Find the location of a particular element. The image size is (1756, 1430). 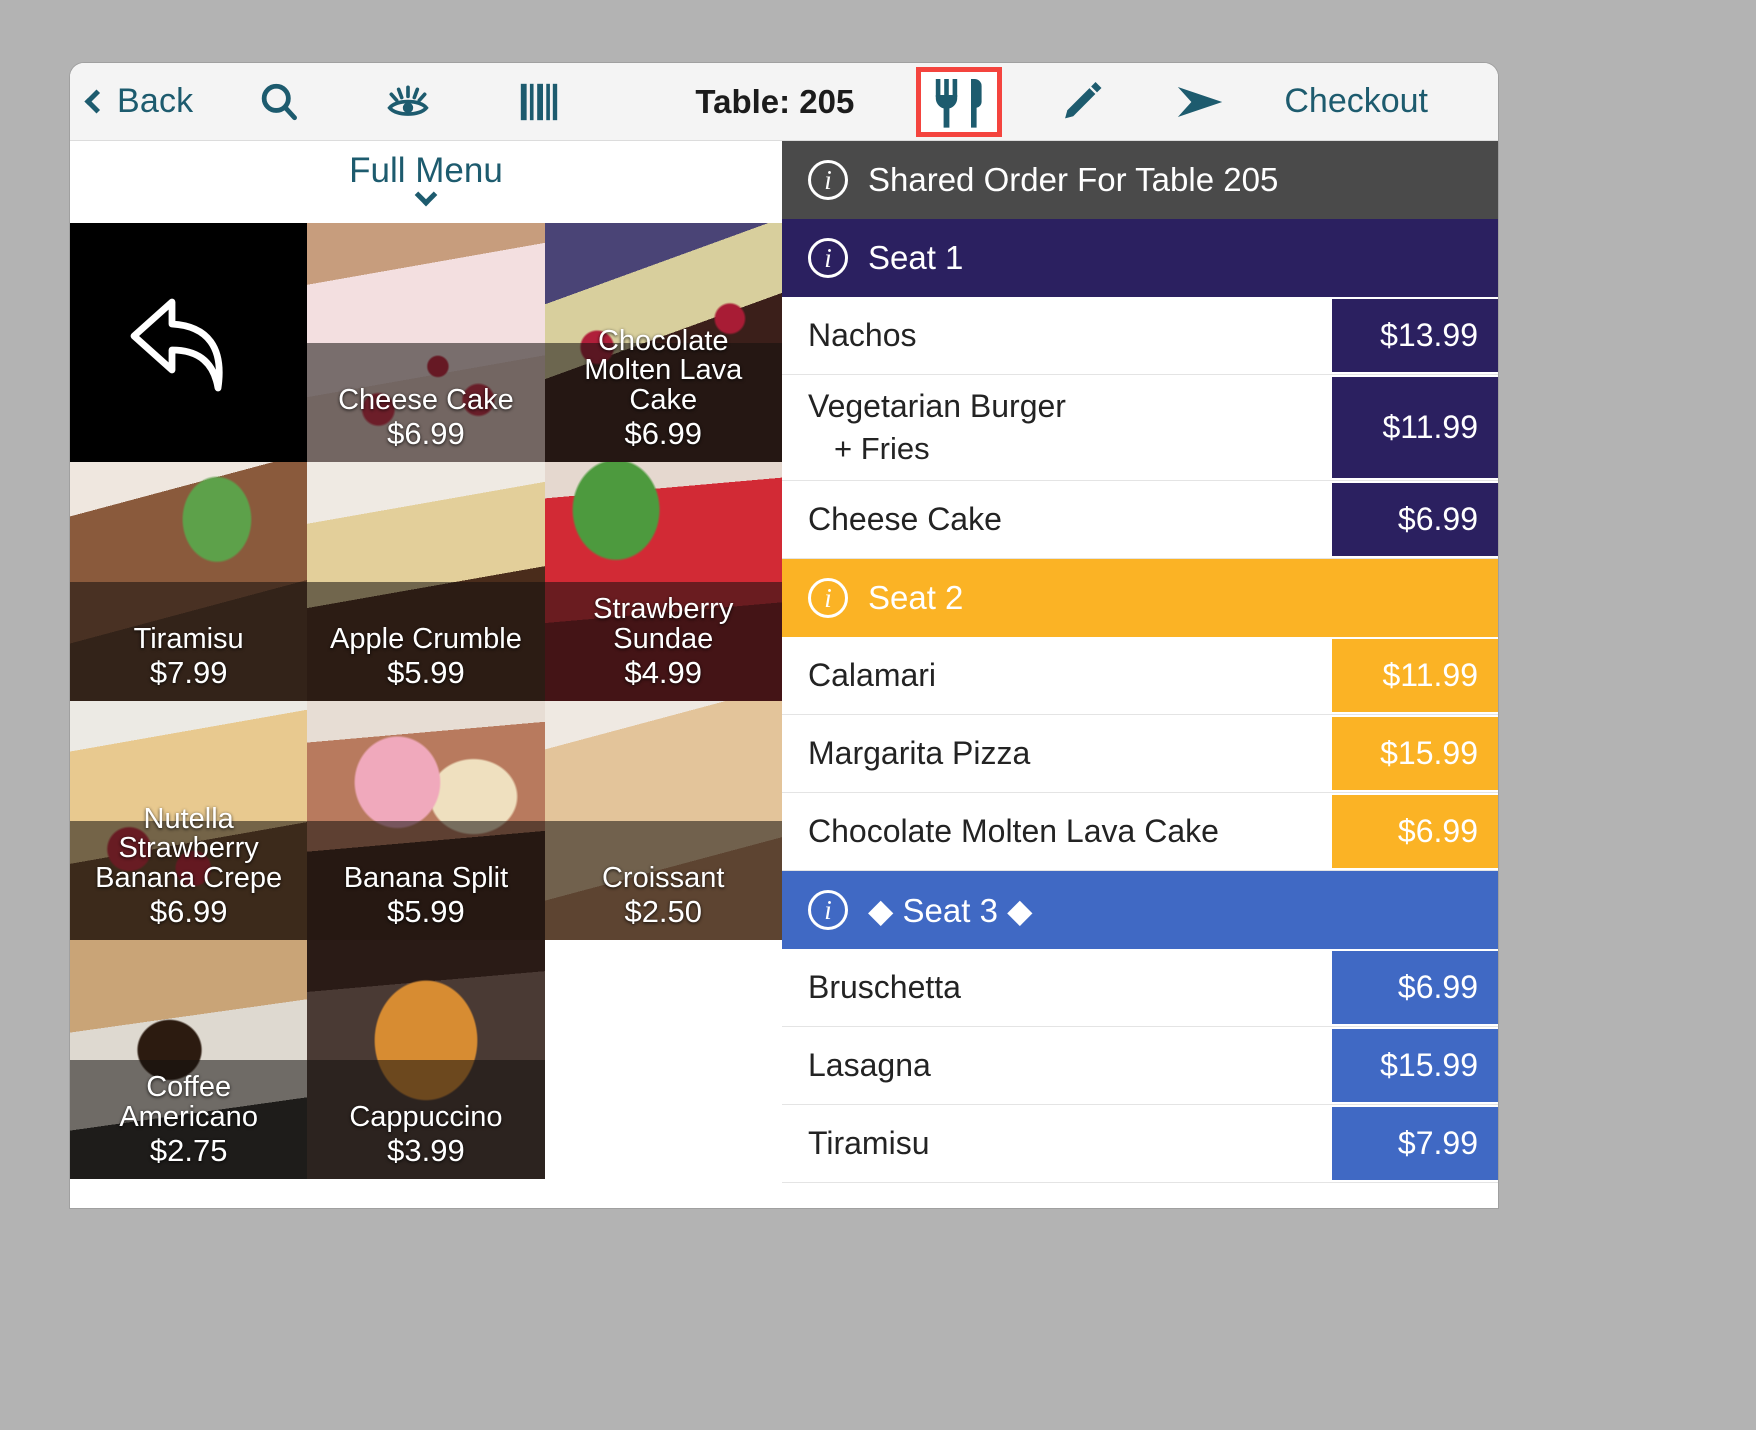

order-item-price: $7.99 is located at coordinates (1415, 1144).